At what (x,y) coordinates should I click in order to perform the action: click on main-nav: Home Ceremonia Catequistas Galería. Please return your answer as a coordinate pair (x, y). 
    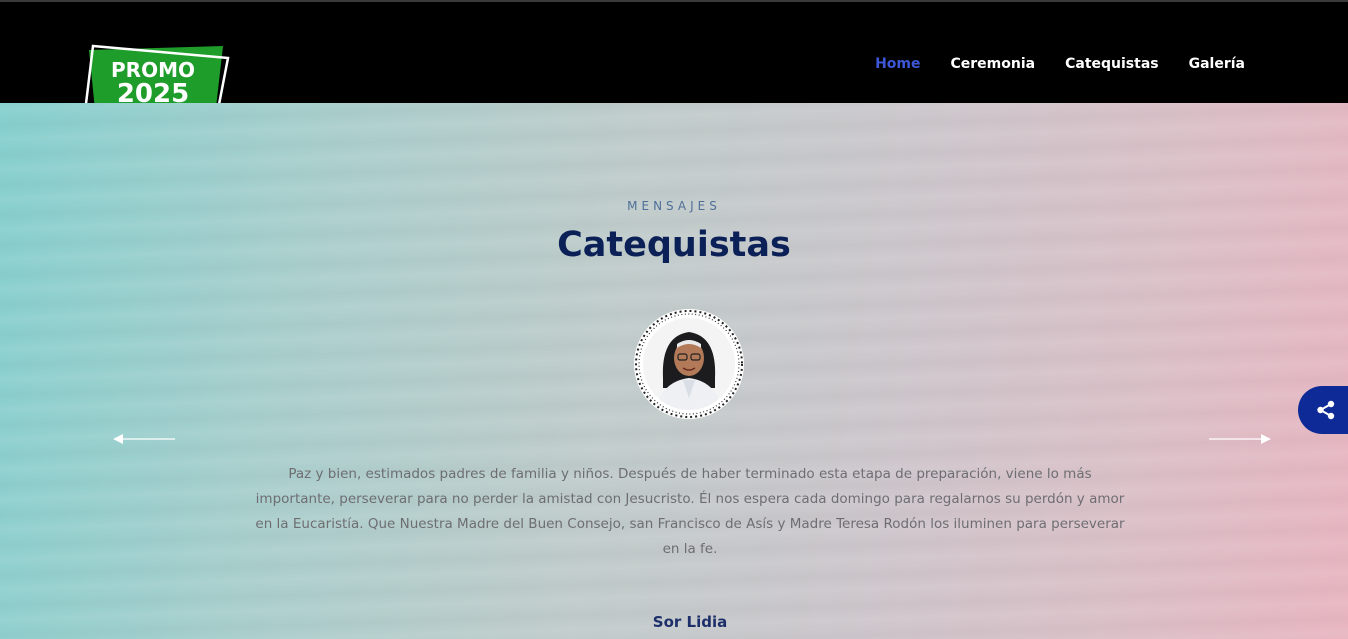
    Looking at the image, I should click on (1060, 64).